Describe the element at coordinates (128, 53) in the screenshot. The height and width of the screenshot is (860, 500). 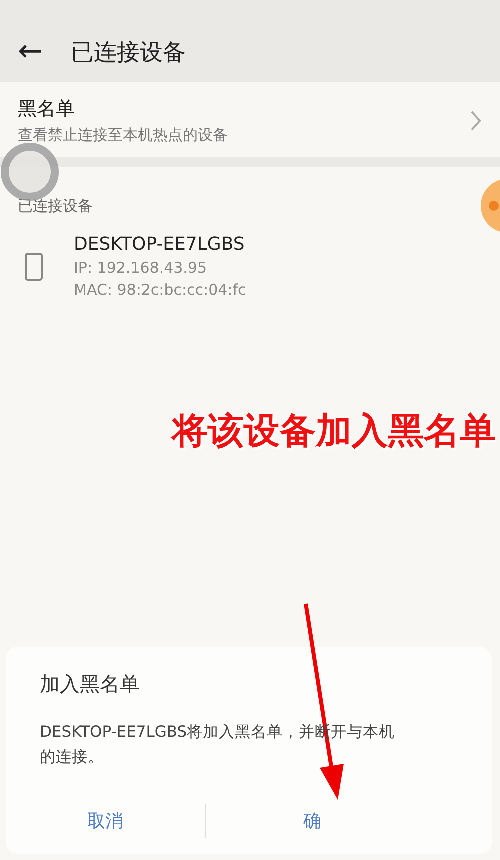
I see `page-title: 已连接设备` at that location.